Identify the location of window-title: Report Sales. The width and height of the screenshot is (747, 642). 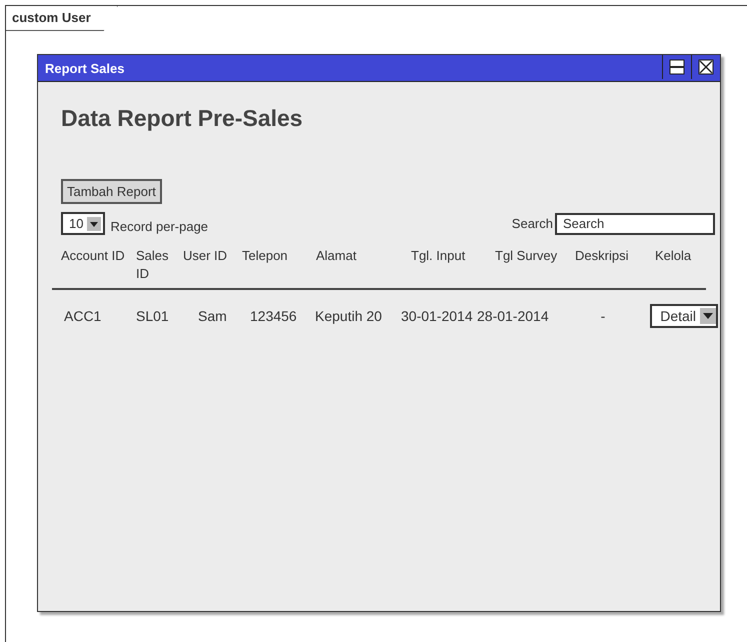
(84, 68).